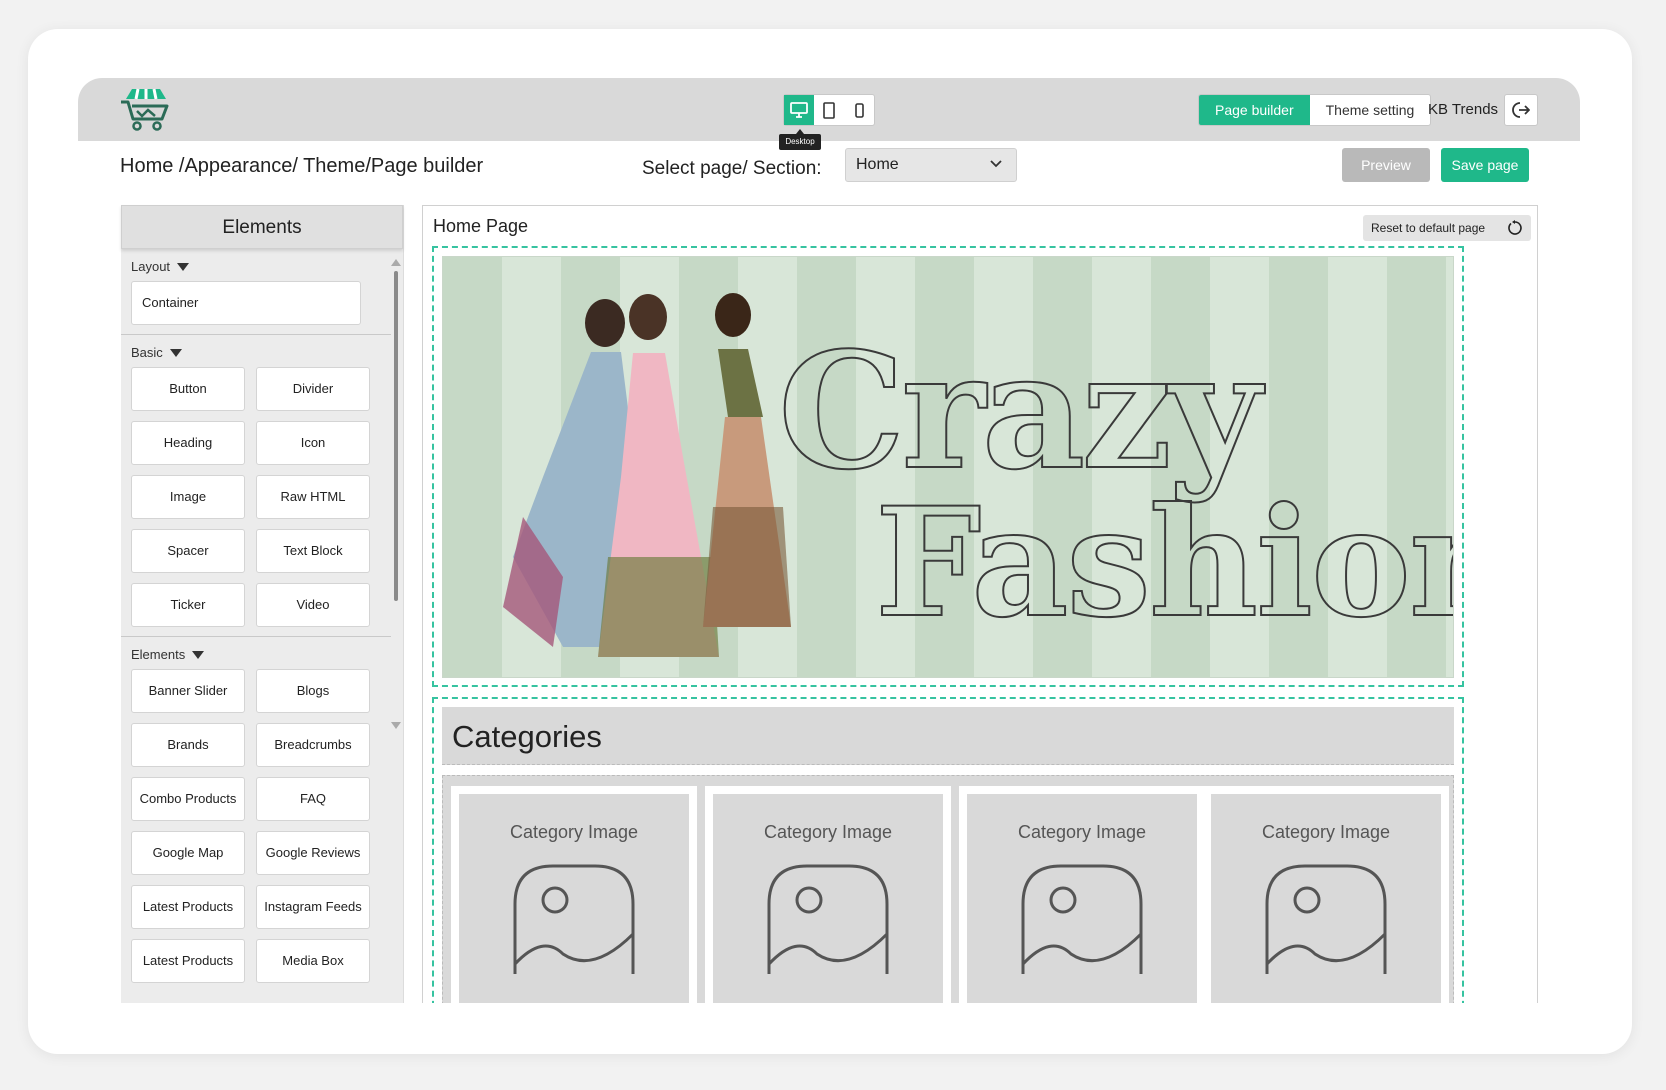 Image resolution: width=1666 pixels, height=1090 pixels. I want to click on store-cart-logo-icon, so click(145, 109).